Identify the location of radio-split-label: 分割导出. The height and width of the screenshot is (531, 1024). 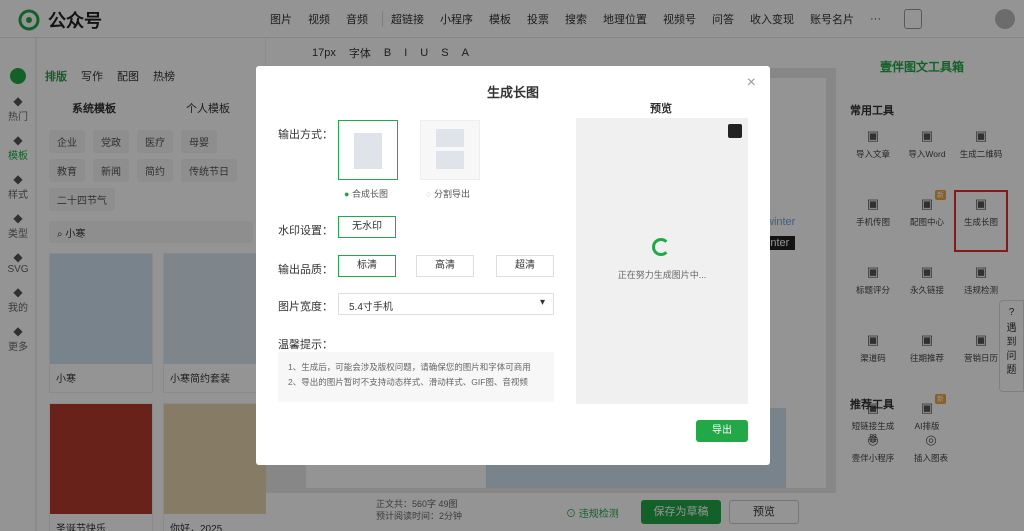
(451, 194).